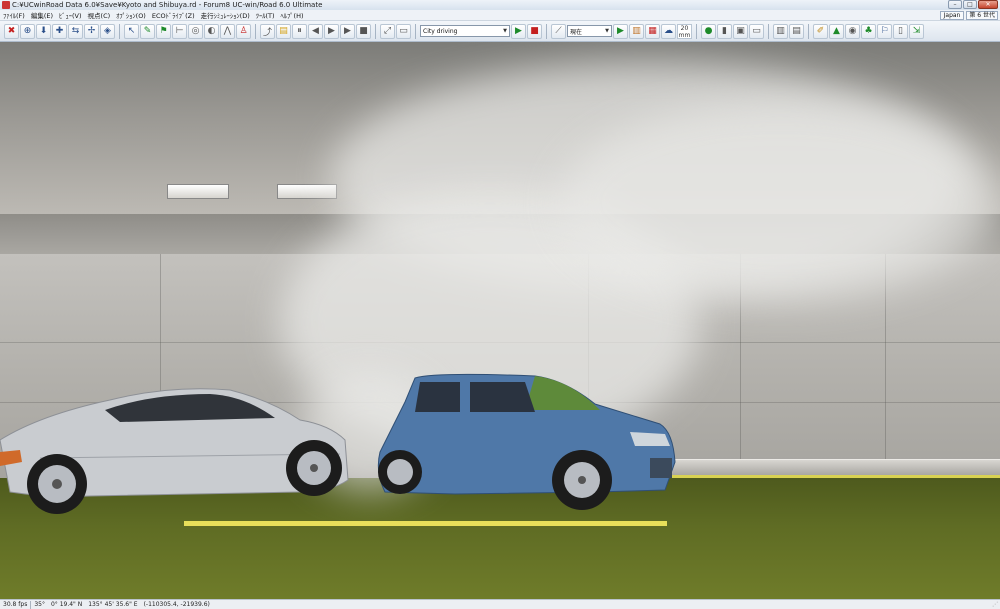 Image resolution: width=1000 pixels, height=609 pixels. What do you see at coordinates (315, 31) in the screenshot?
I see `rewind-icon: ◀` at bounding box center [315, 31].